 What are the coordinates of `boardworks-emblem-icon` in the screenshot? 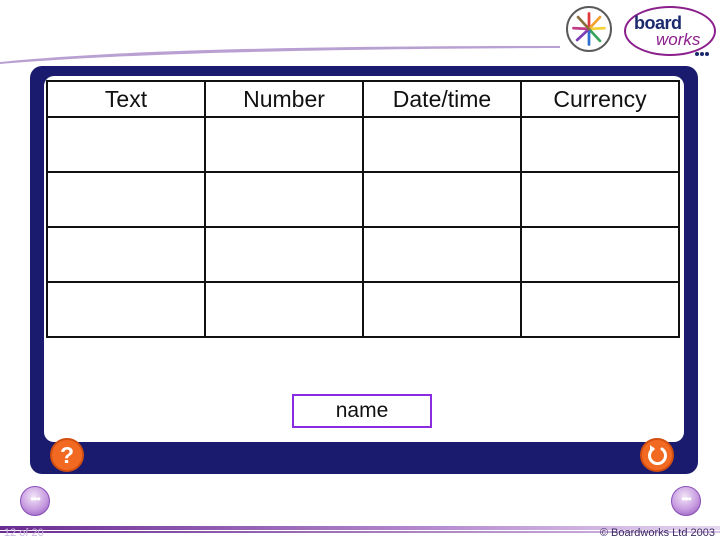 It's located at (589, 29).